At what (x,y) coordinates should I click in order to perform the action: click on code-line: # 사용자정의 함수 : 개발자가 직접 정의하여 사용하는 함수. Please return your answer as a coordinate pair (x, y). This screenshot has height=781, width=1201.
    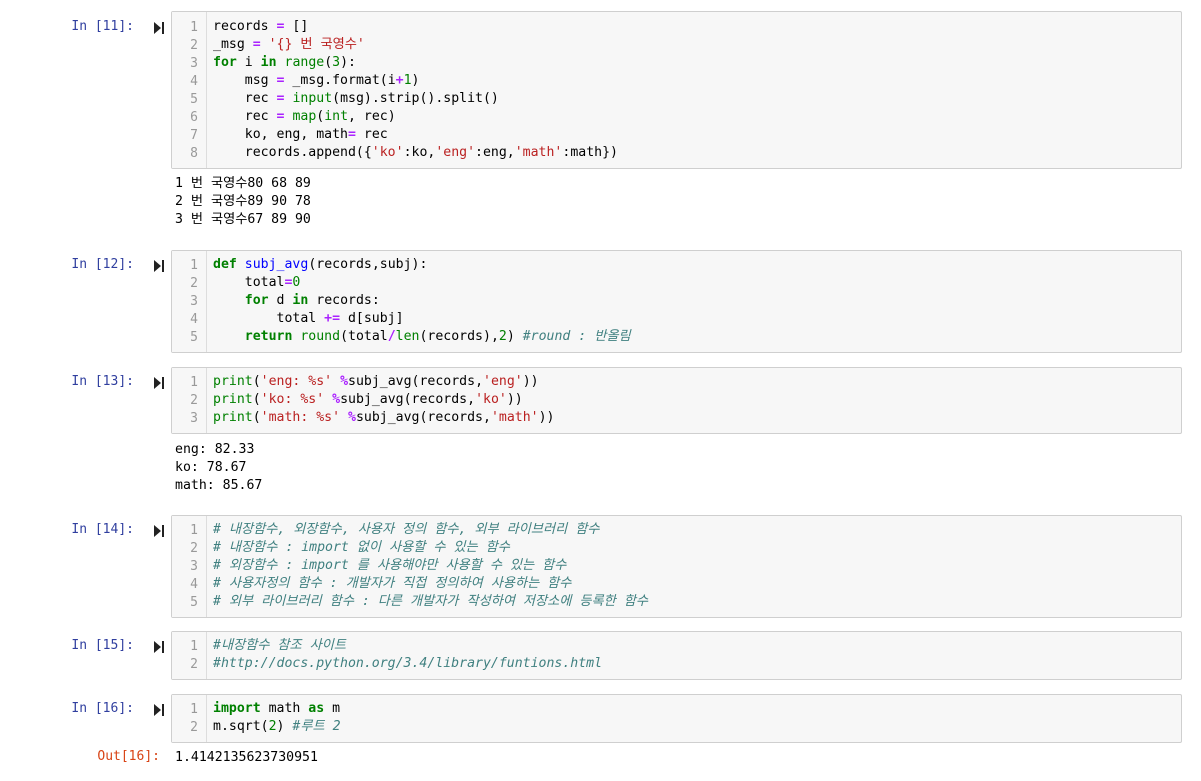
    Looking at the image, I should click on (430, 584).